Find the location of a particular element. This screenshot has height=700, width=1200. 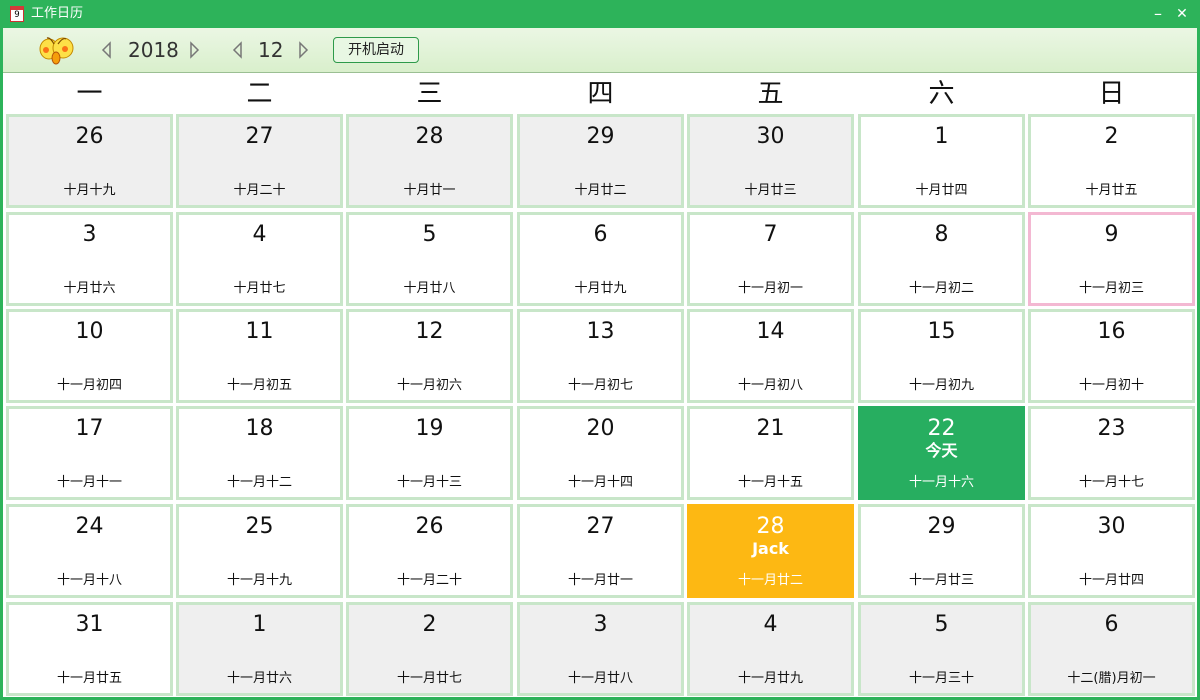

weekday-label: 三 is located at coordinates (429, 94).